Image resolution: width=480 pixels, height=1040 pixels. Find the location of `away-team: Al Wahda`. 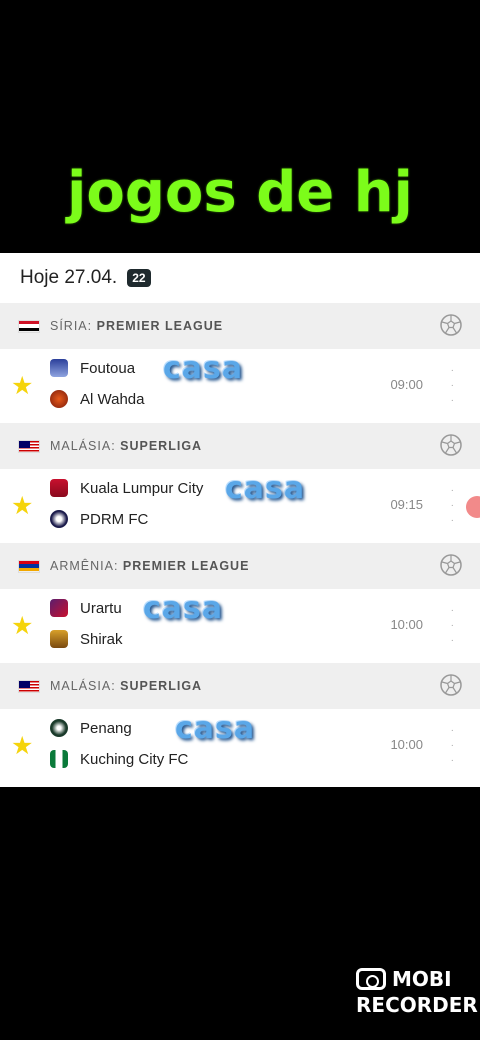

away-team: Al Wahda is located at coordinates (97, 399).